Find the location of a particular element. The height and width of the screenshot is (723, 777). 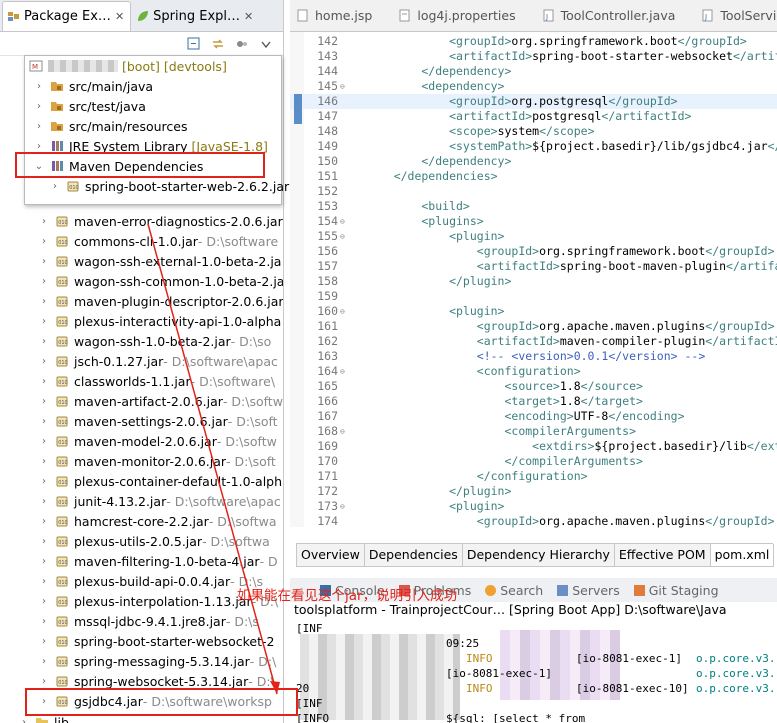

pom-tab: Dependency Hierarchy is located at coordinates (538, 555).